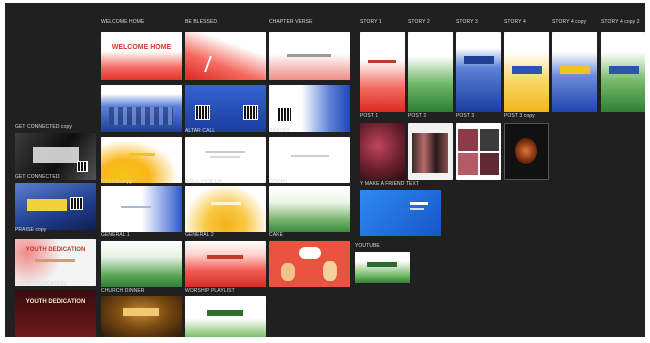 This screenshot has width=650, height=343. I want to click on frame-altar-call, so click(225, 108).